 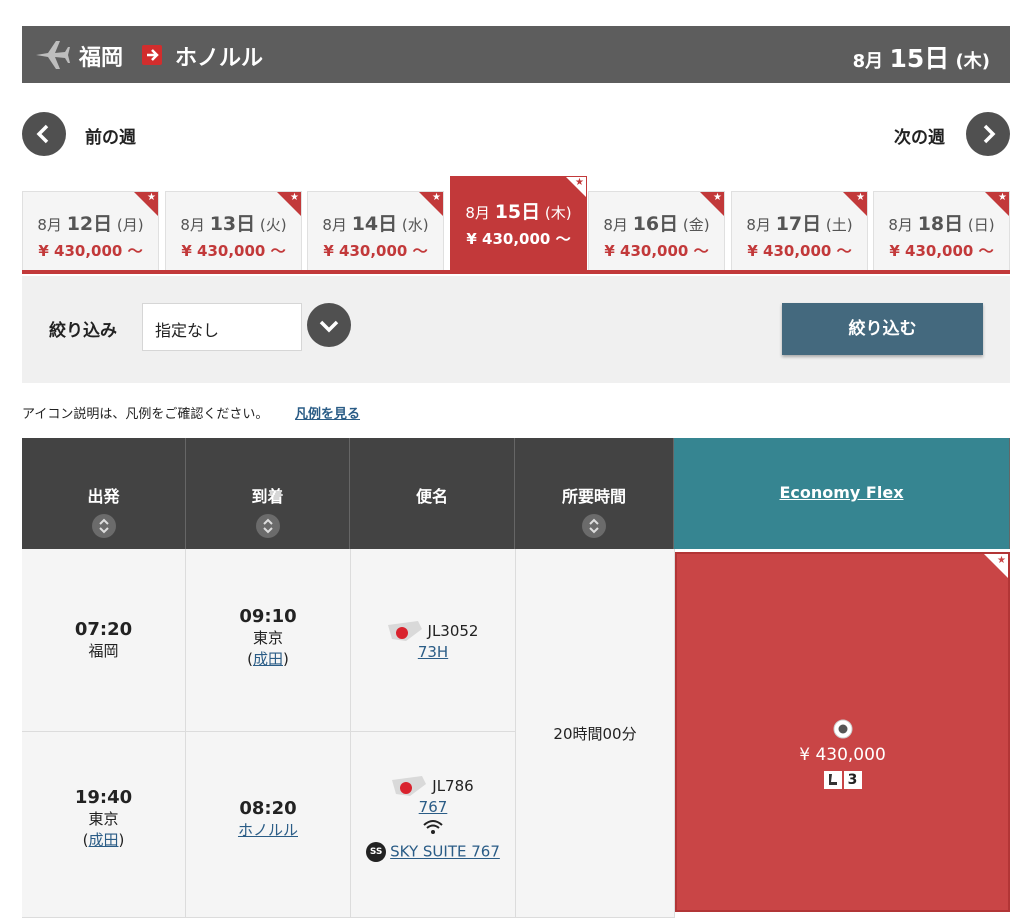 I want to click on wifi-icon, so click(x=433, y=827).